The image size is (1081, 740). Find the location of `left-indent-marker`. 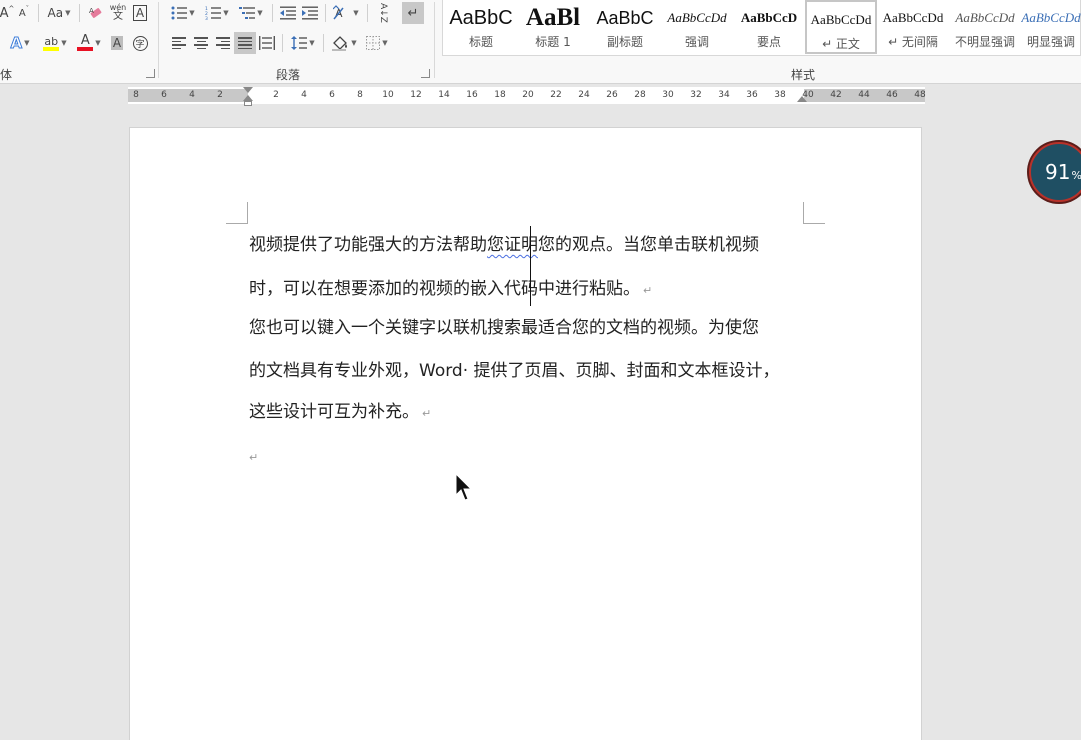

left-indent-marker is located at coordinates (248, 103).